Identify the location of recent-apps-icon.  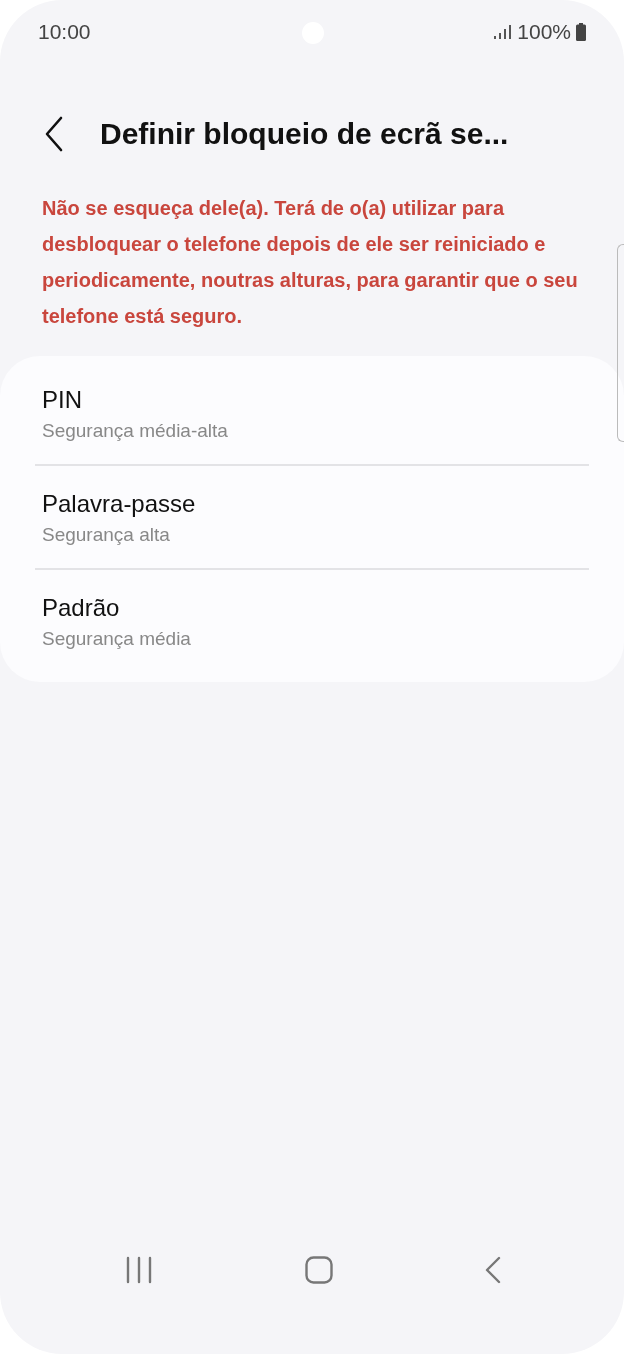
(139, 1270).